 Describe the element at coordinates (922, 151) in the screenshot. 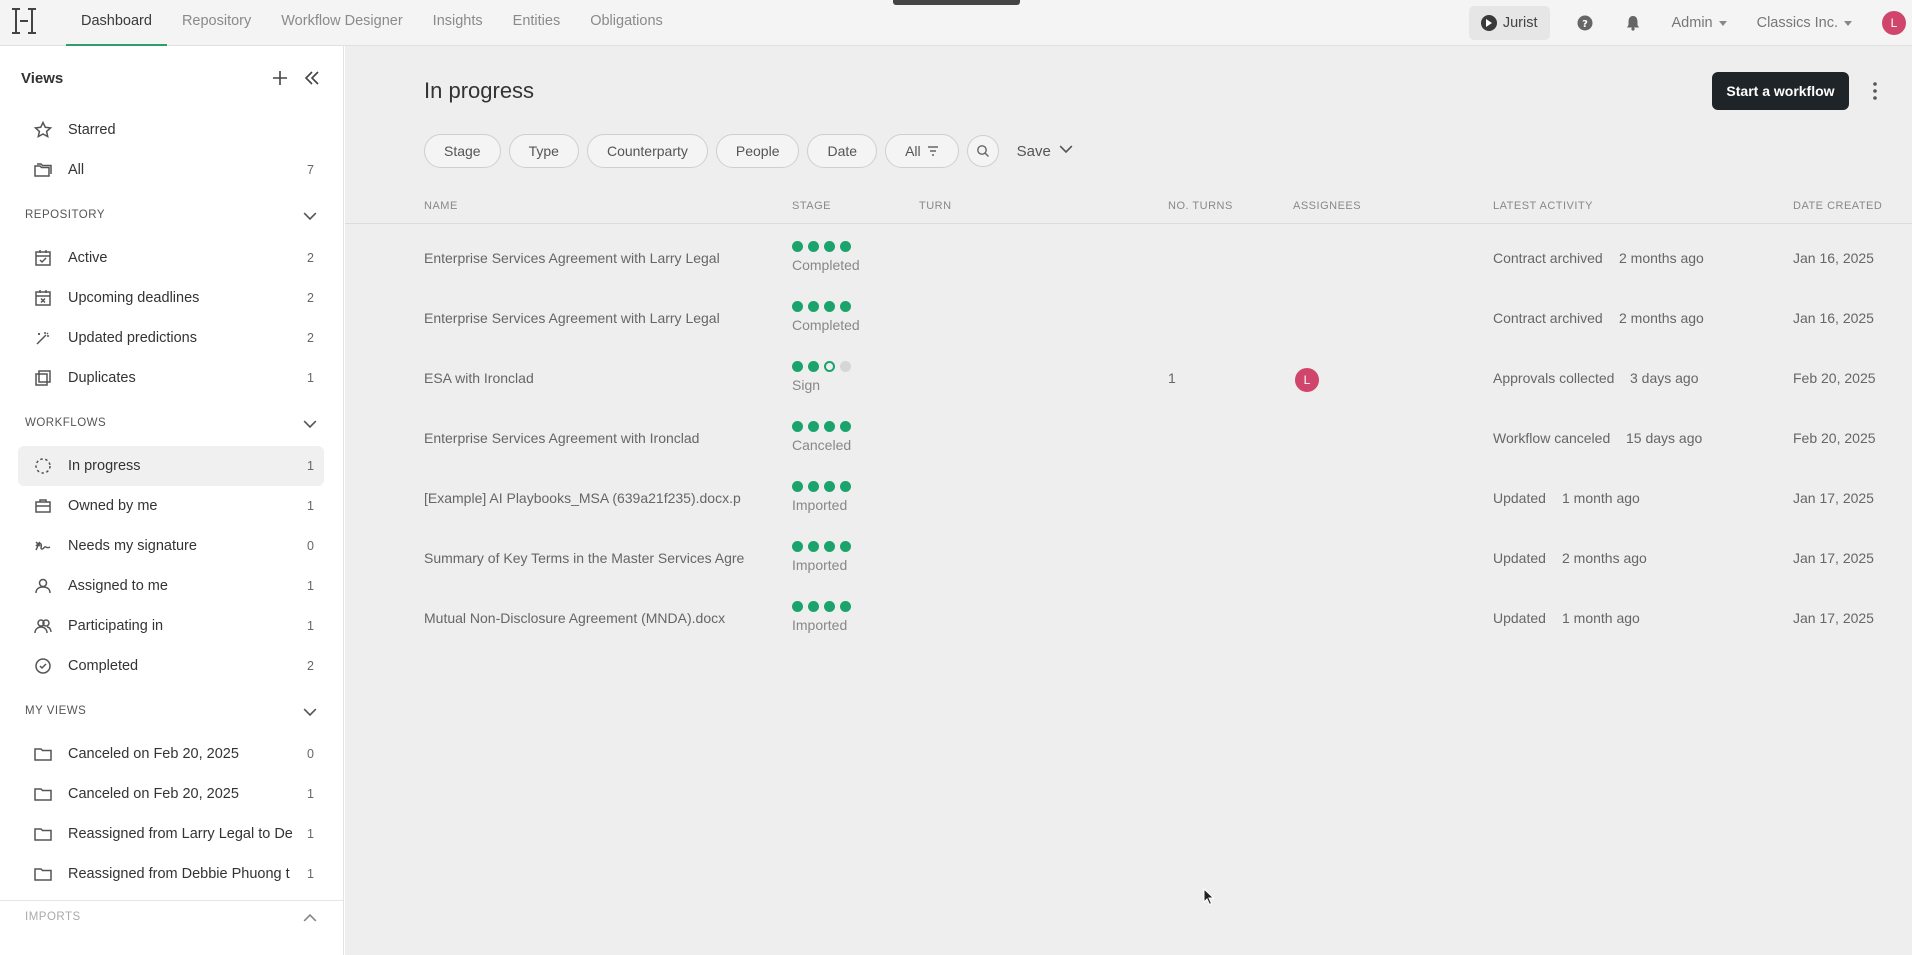

I see `filter-all: All` at that location.